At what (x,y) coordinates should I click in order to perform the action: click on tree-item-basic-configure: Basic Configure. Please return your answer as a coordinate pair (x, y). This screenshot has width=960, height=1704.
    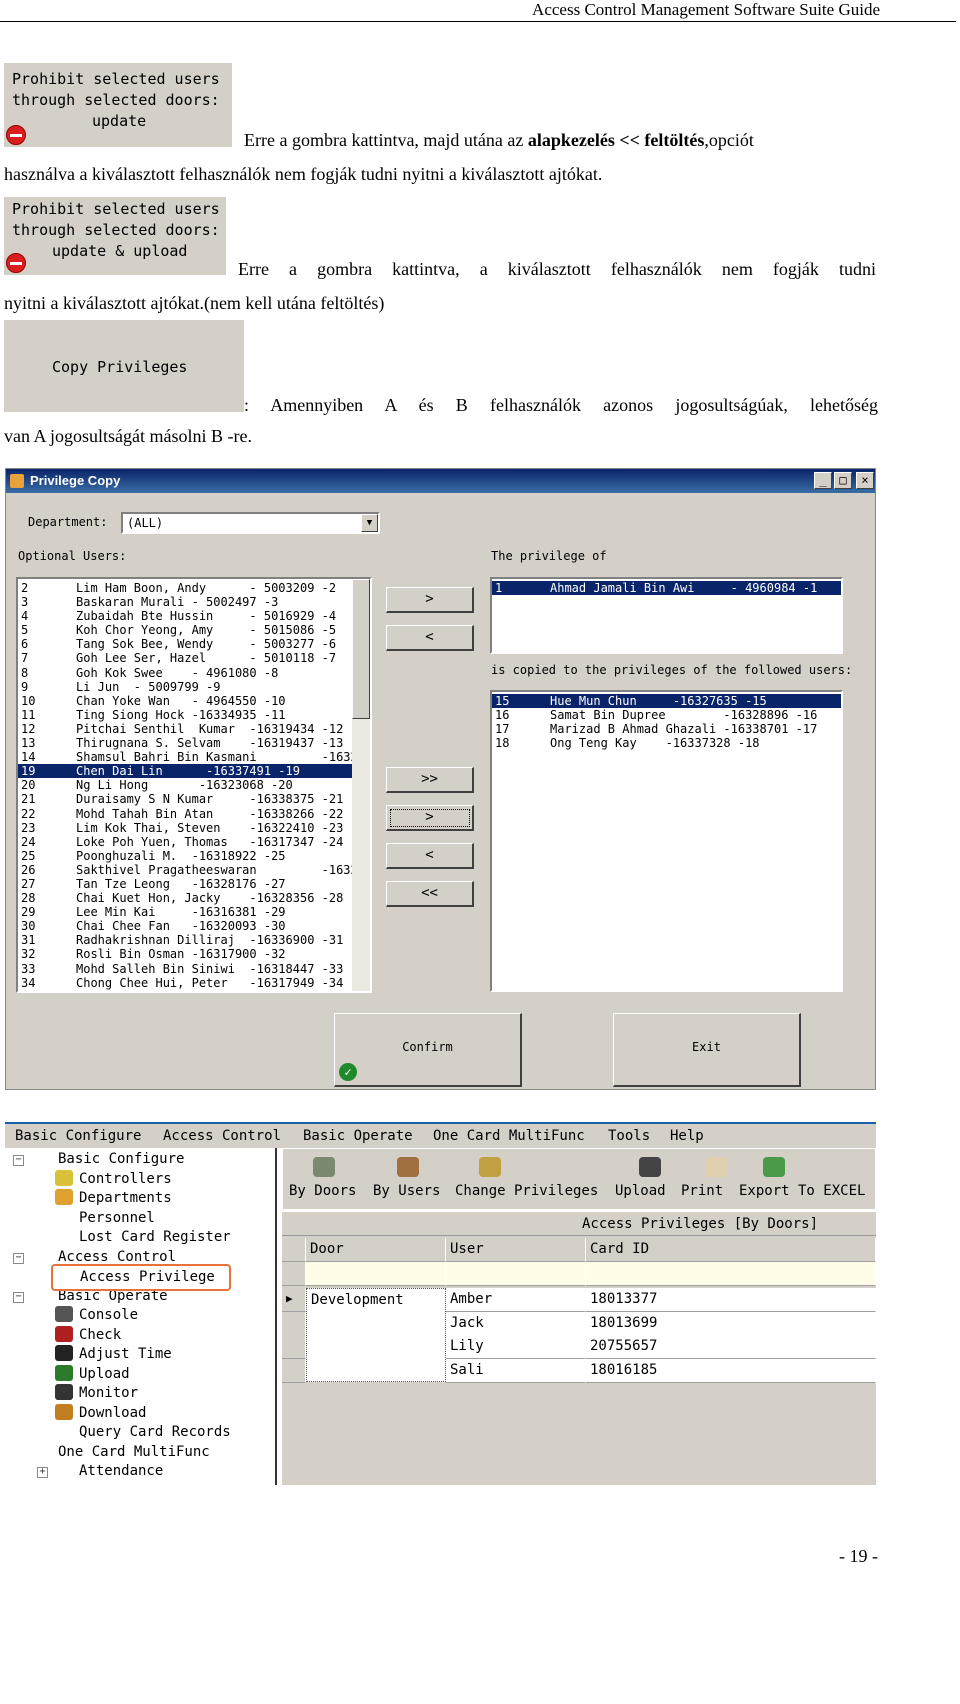
    Looking at the image, I should click on (121, 1159).